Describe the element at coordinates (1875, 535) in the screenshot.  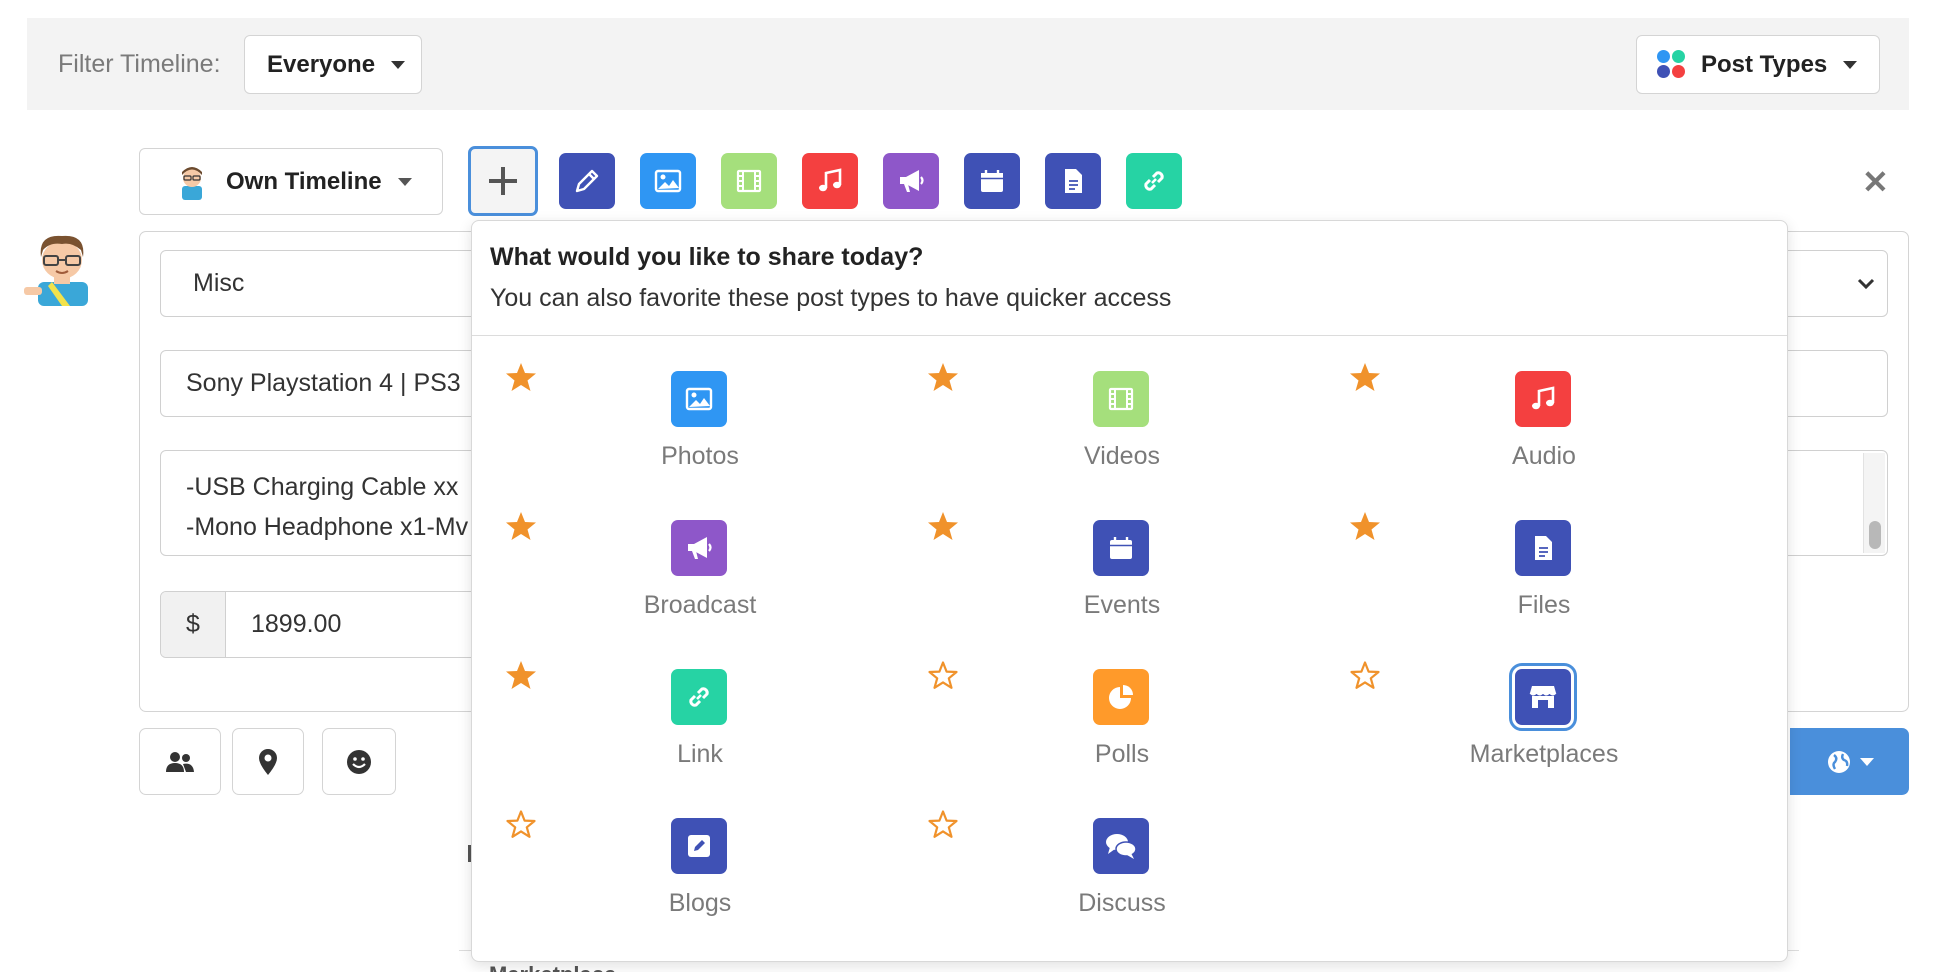
I see `scrollbar-thumb` at that location.